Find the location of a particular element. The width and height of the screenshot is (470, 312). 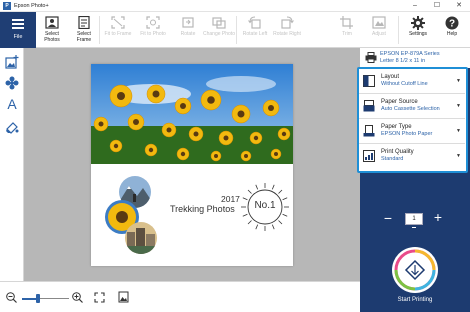

layout-label: Layout is located at coordinates (390, 77).